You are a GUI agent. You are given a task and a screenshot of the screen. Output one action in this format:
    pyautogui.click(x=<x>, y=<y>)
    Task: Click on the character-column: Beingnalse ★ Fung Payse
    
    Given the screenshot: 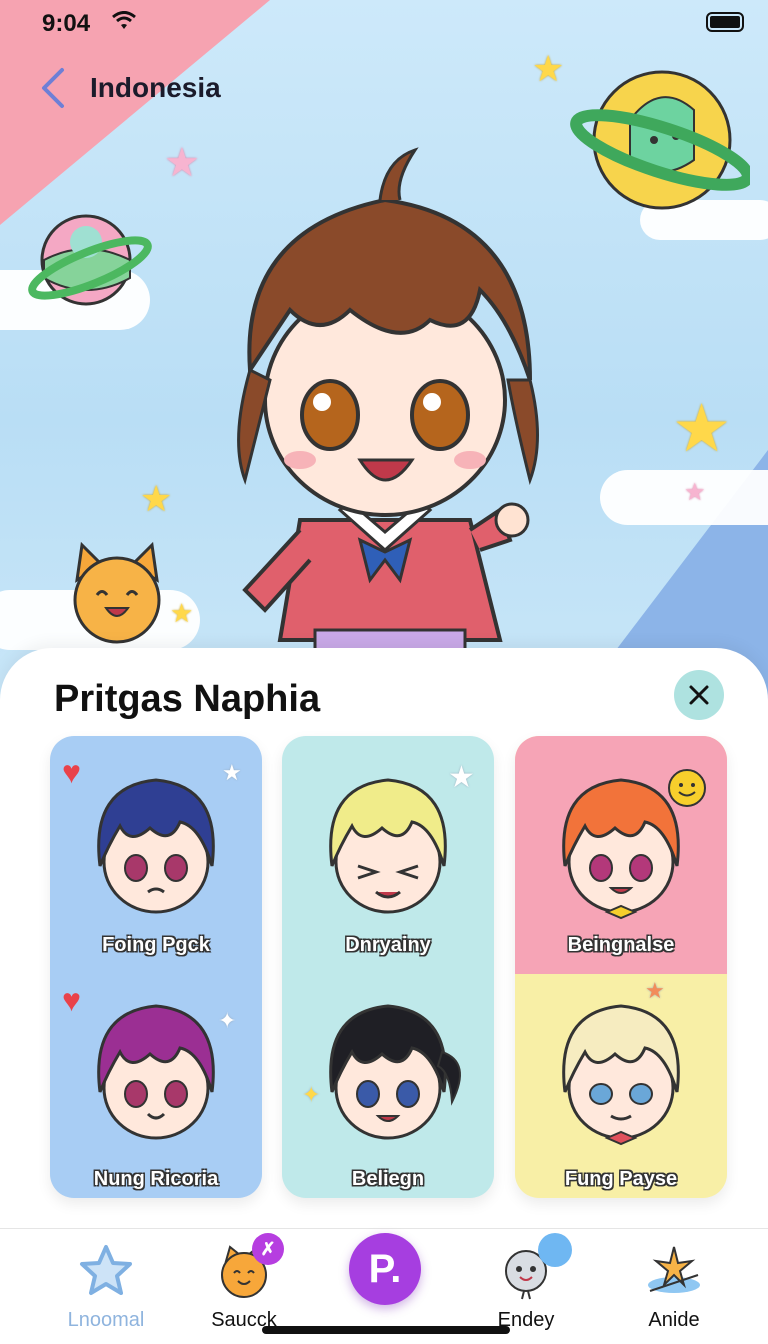 What is the action you would take?
    pyautogui.click(x=621, y=967)
    